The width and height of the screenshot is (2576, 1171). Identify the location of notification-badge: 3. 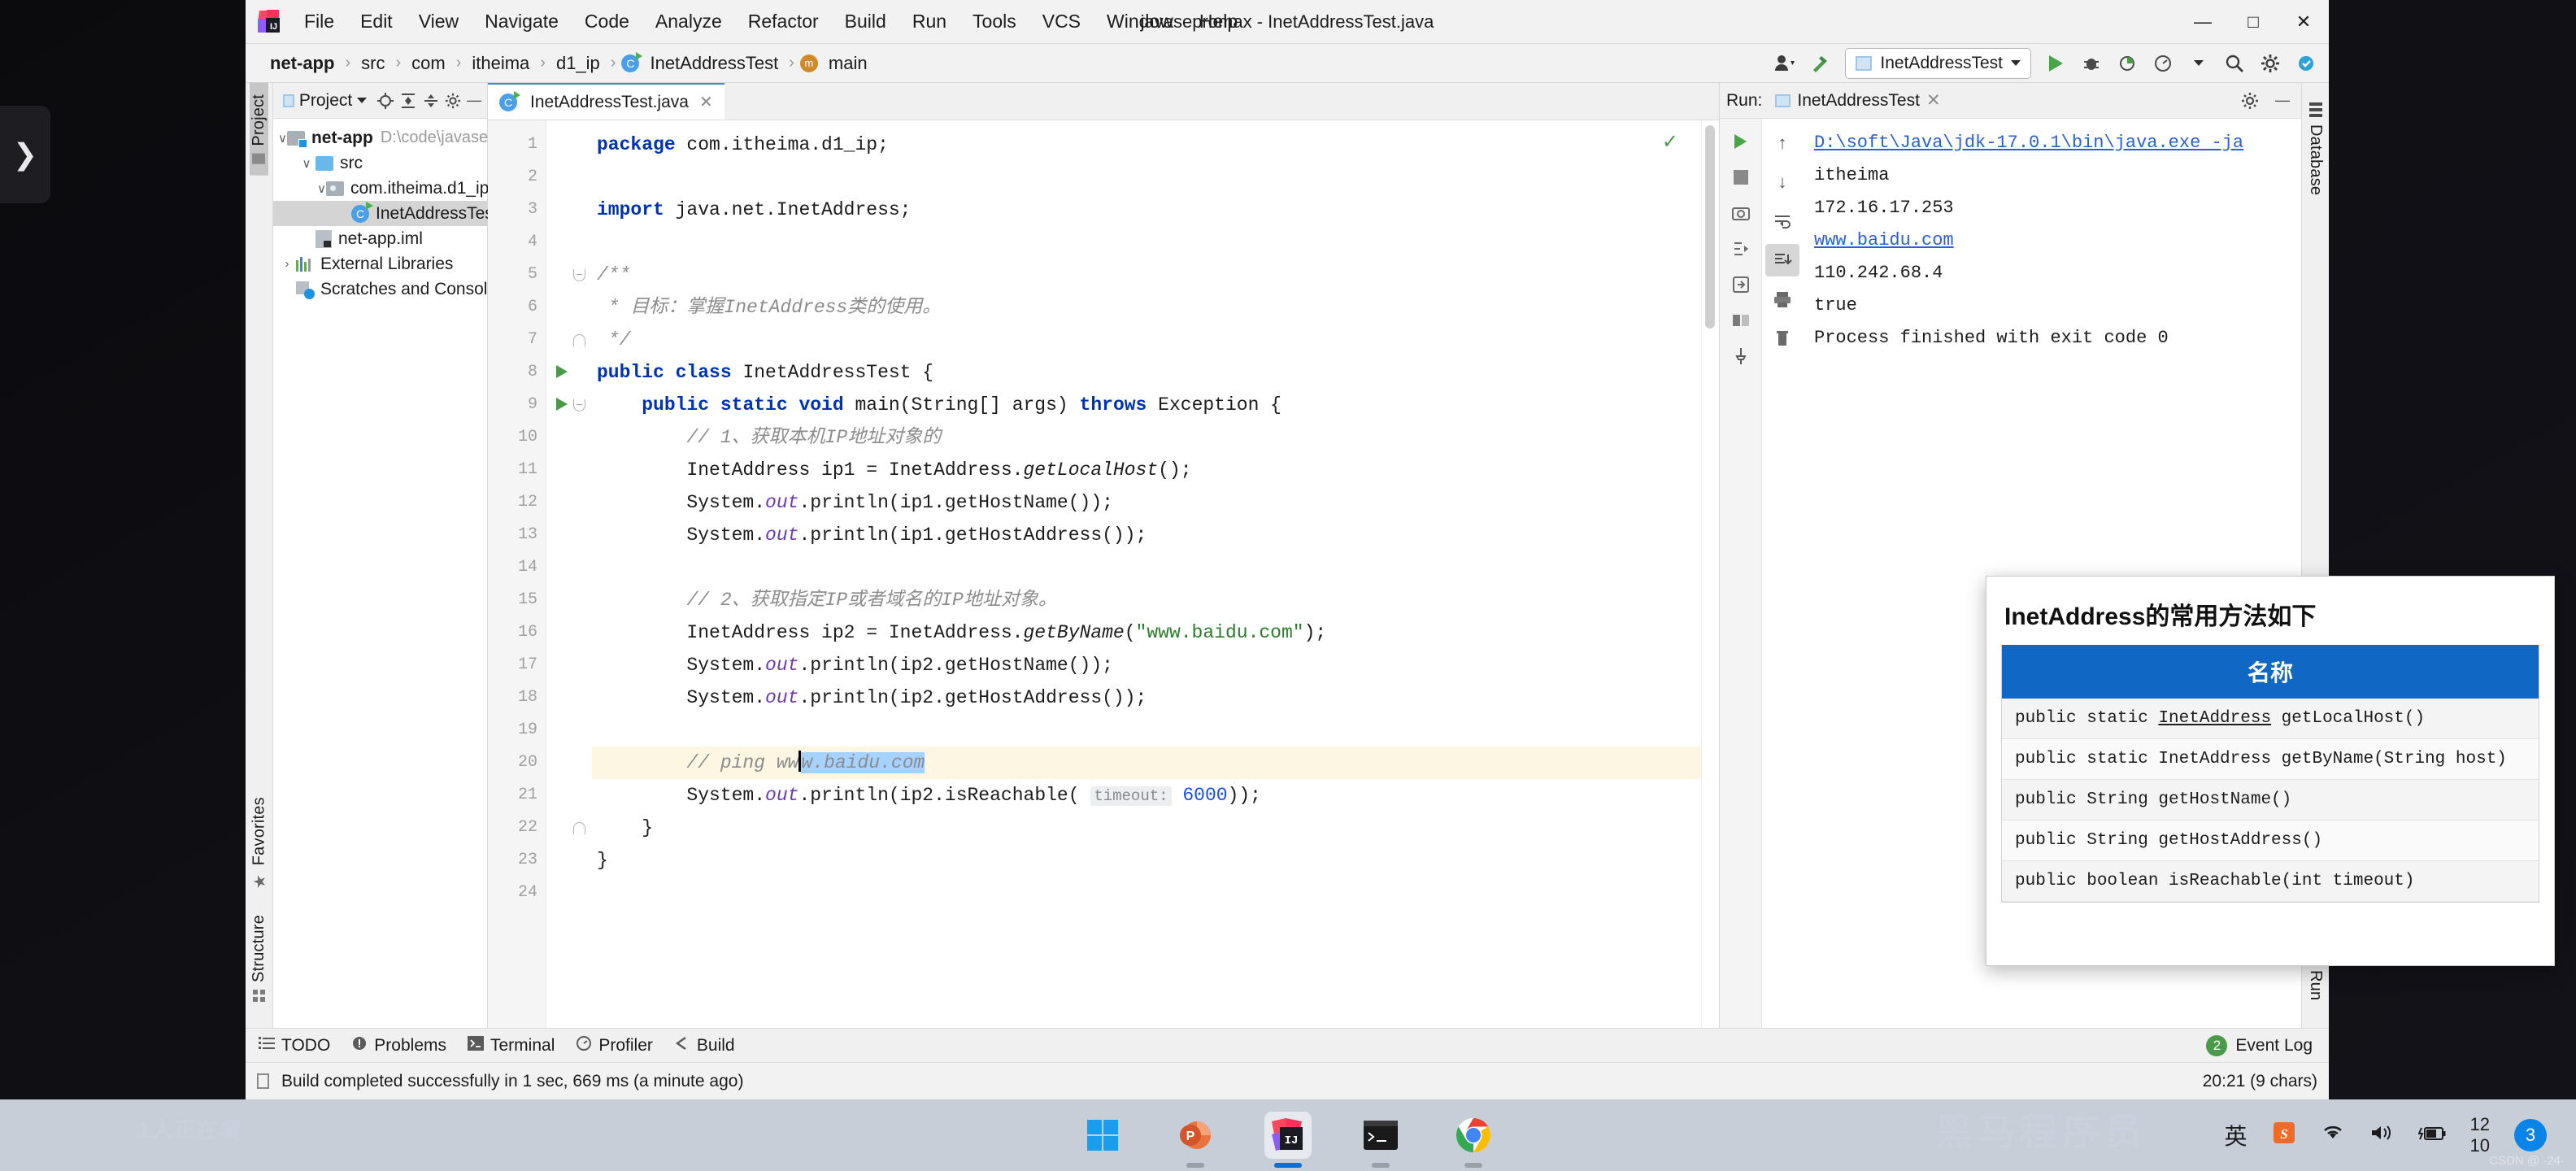
(2531, 1135).